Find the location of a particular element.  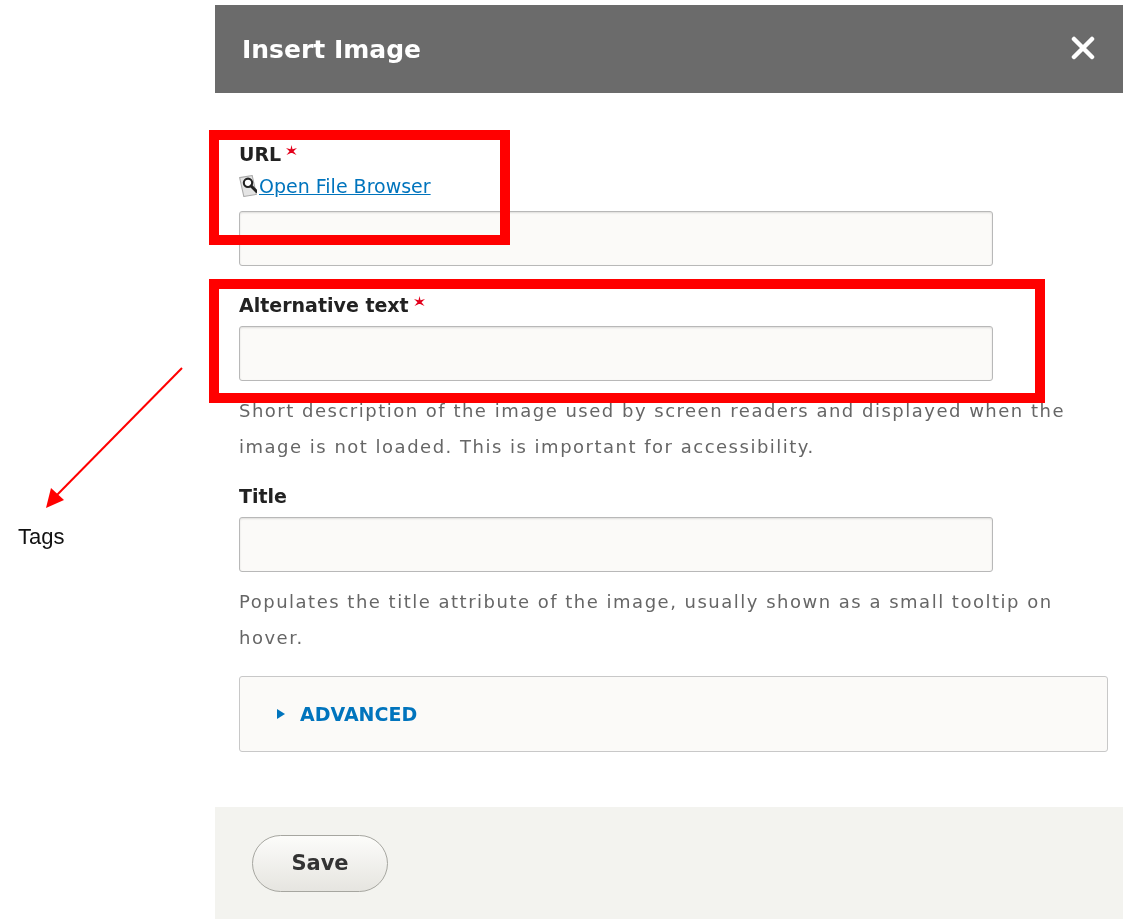

annotation-label: Tags is located at coordinates (41, 536).